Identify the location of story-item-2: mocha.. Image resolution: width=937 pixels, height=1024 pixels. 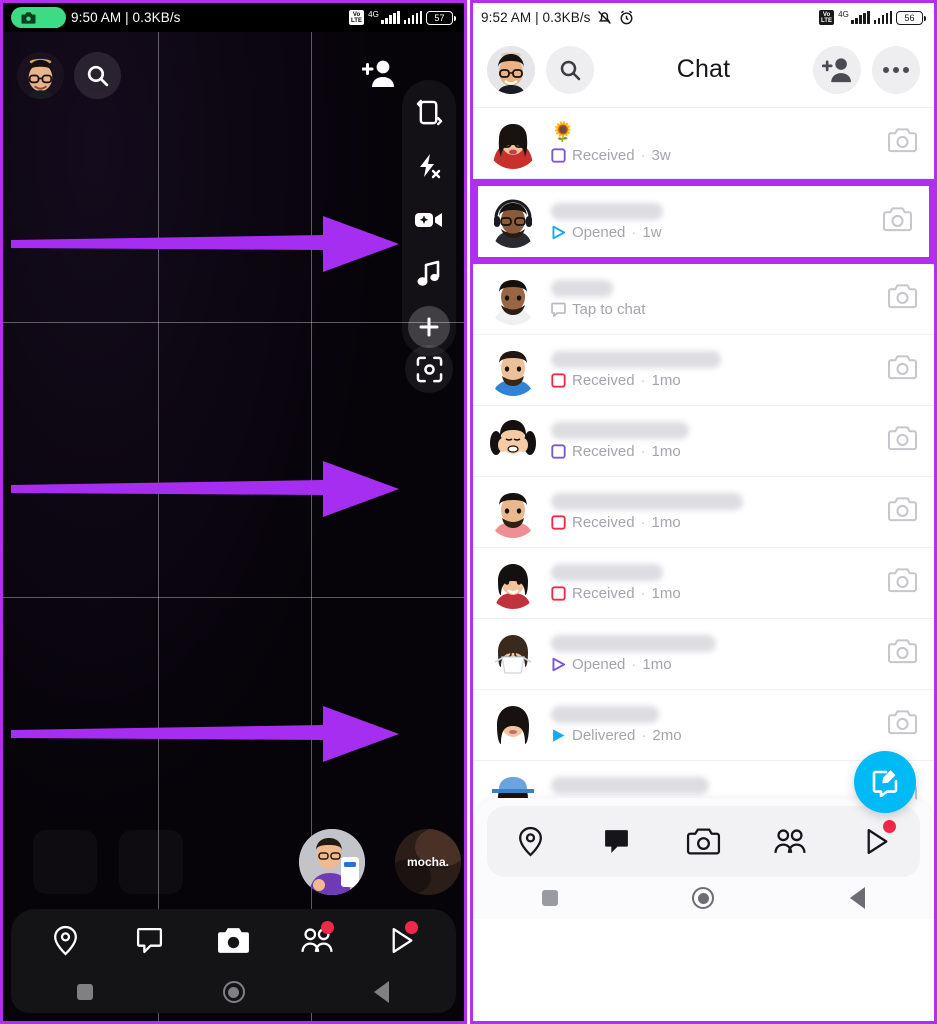
(428, 862).